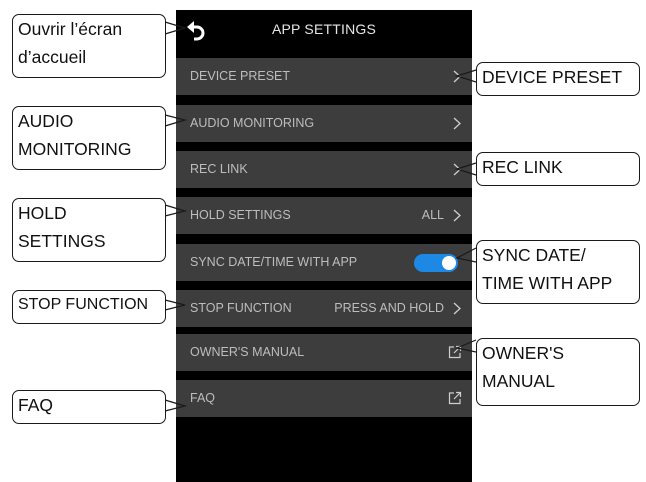  I want to click on row-label: OWNER'S MANUAL, so click(247, 352).